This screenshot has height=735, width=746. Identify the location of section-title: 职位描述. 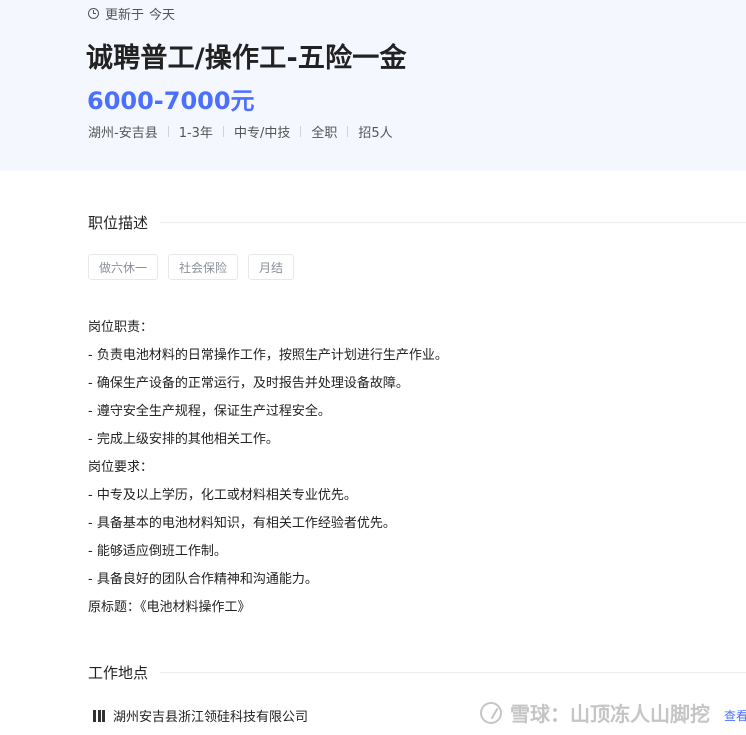
(118, 223).